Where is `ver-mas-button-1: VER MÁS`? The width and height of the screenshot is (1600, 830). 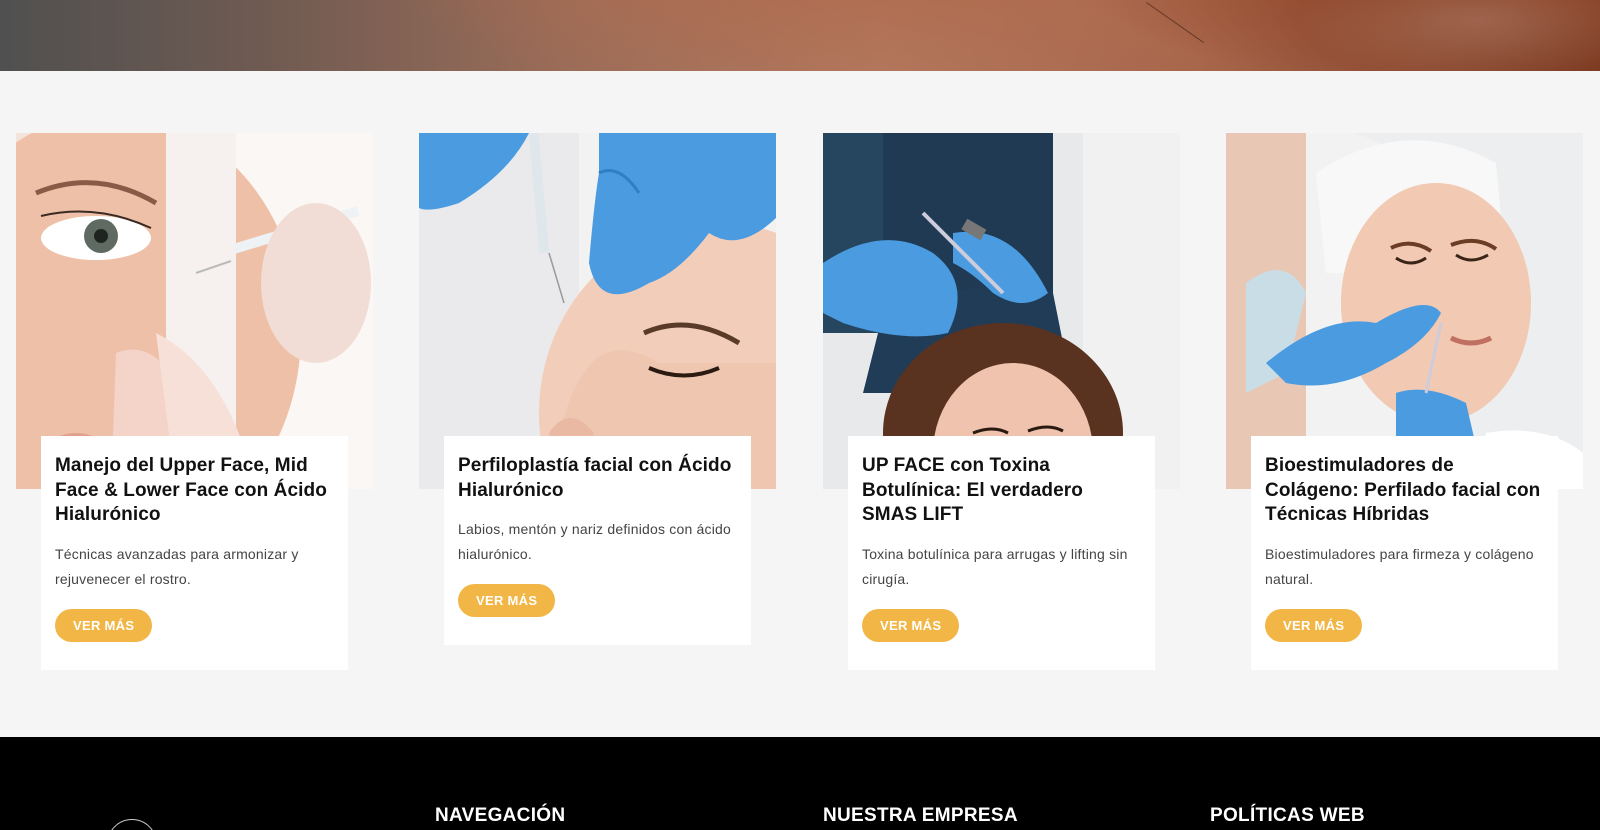 ver-mas-button-1: VER MÁS is located at coordinates (104, 625).